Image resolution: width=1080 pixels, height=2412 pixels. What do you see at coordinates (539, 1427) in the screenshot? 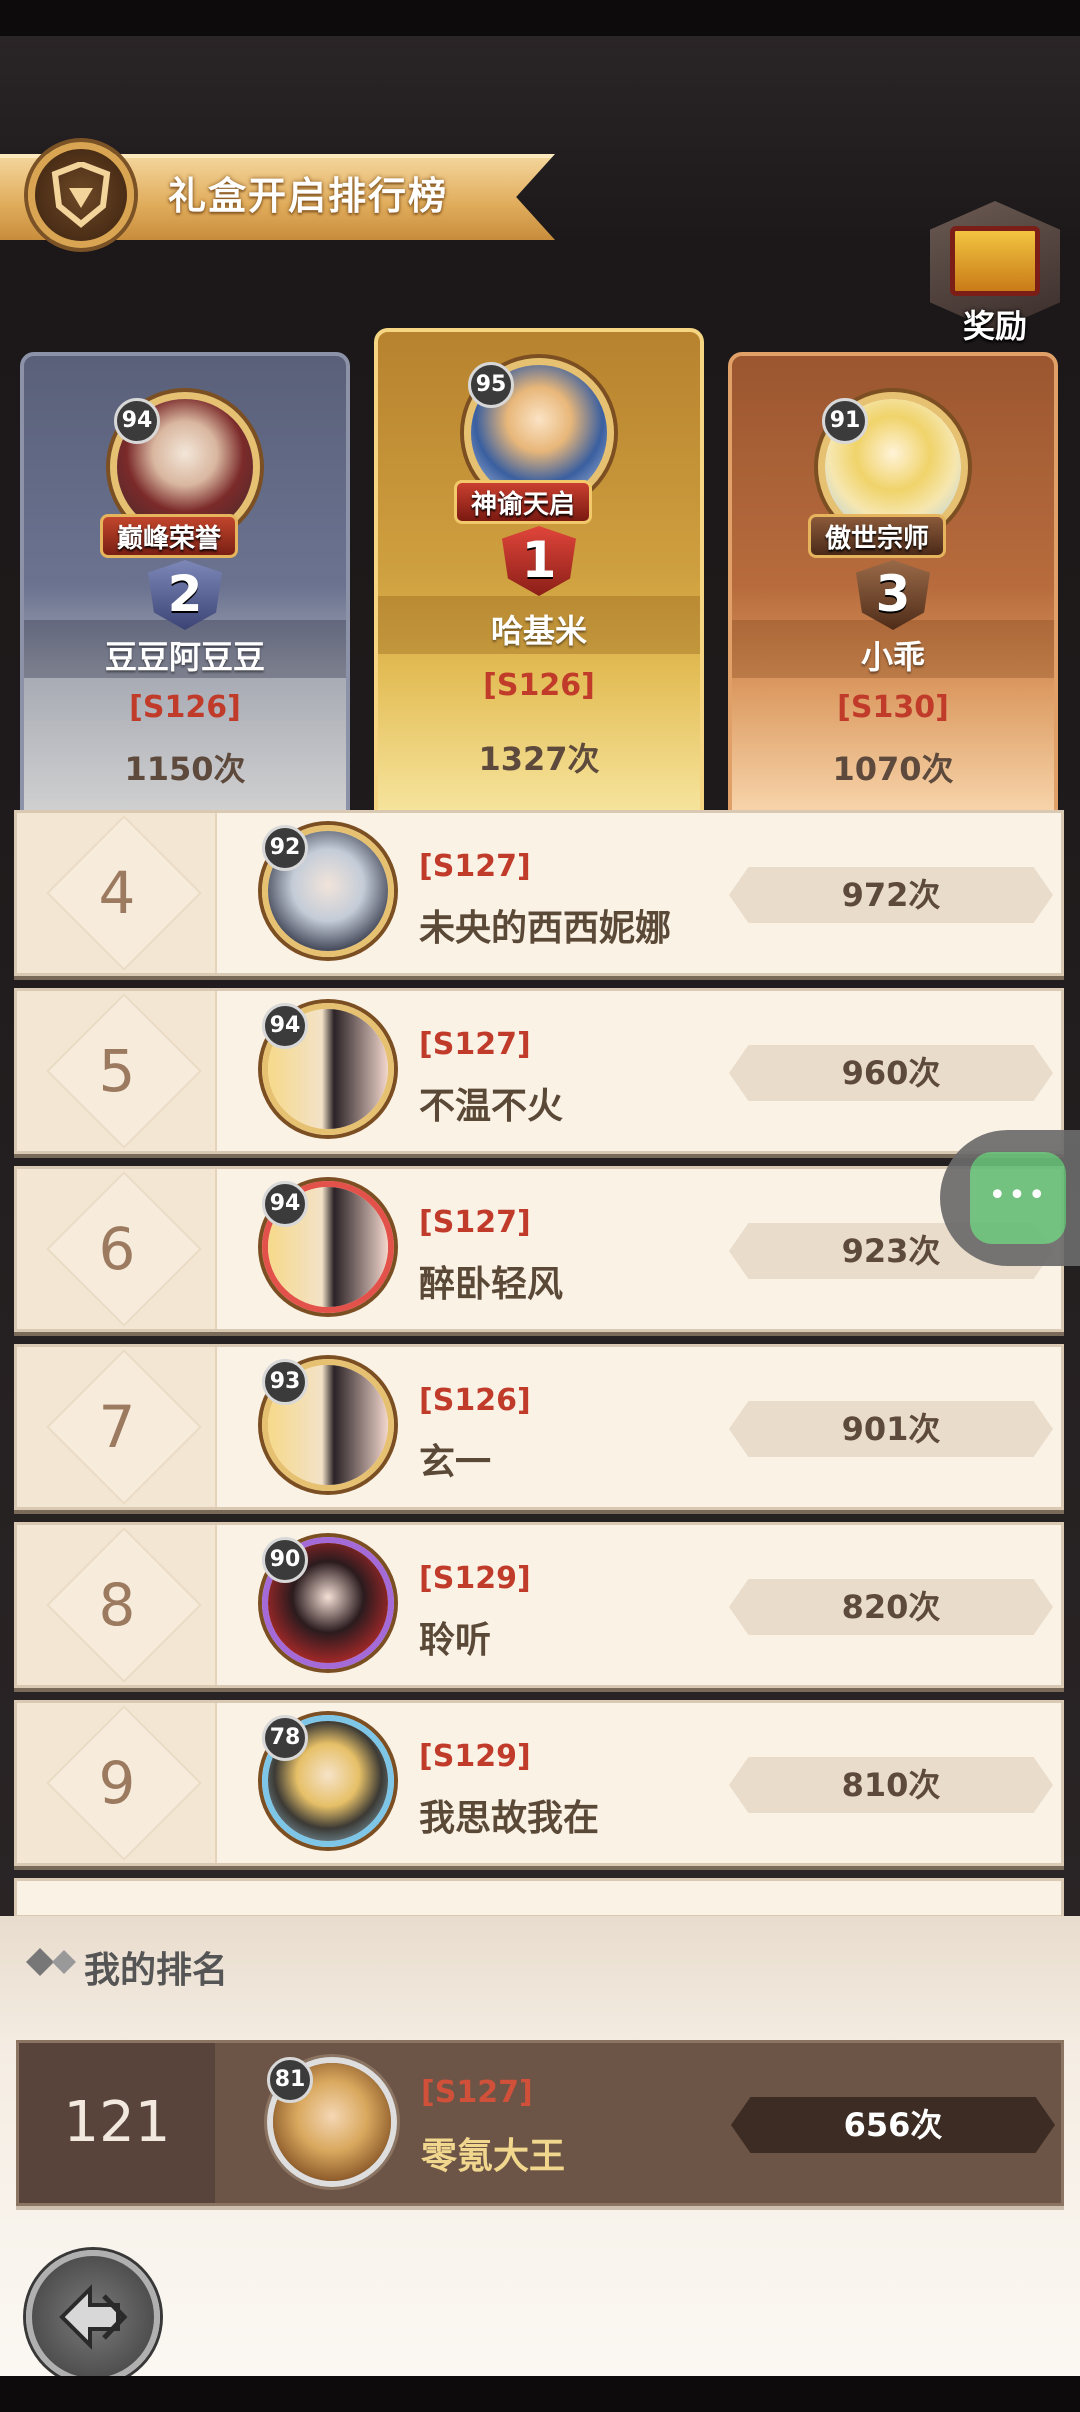
I see `list-item: 7 93 [S126] 玄一 901次` at bounding box center [539, 1427].